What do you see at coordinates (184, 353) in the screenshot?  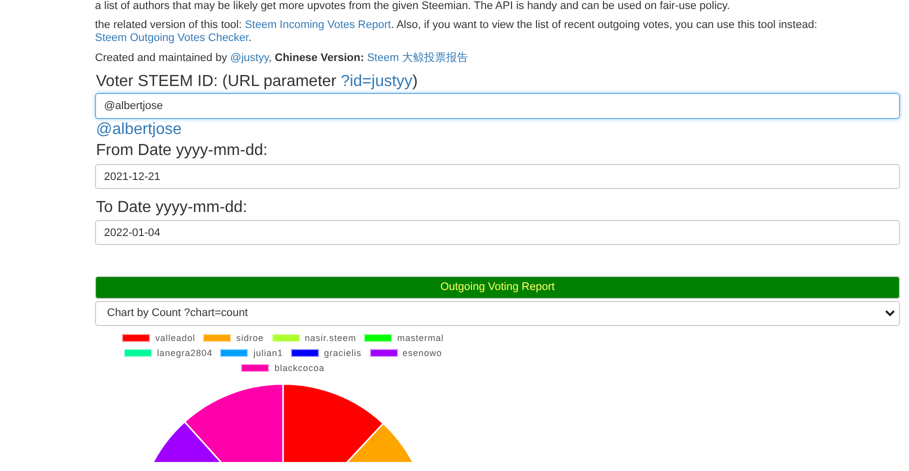 I see `legend-label: lanegra2804` at bounding box center [184, 353].